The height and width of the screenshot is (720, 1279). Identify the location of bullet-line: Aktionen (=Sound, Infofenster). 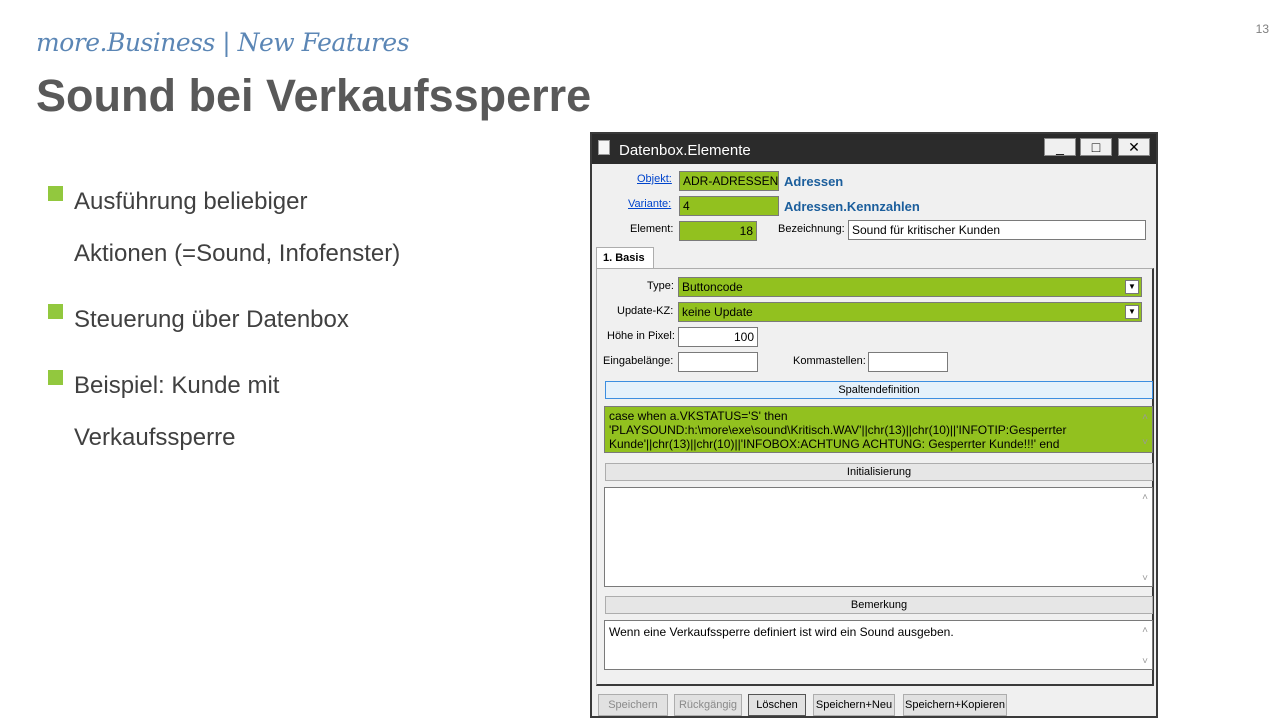
(237, 253).